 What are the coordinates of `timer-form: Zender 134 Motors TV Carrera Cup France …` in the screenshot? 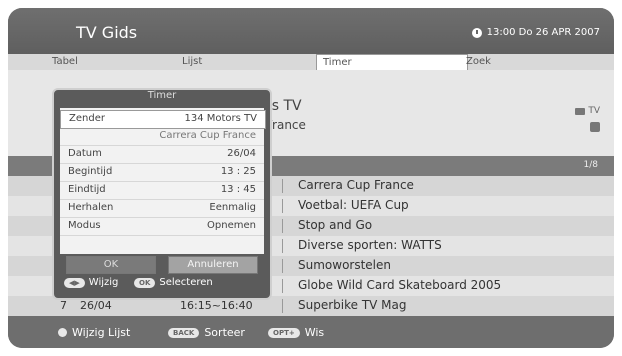 It's located at (163, 181).